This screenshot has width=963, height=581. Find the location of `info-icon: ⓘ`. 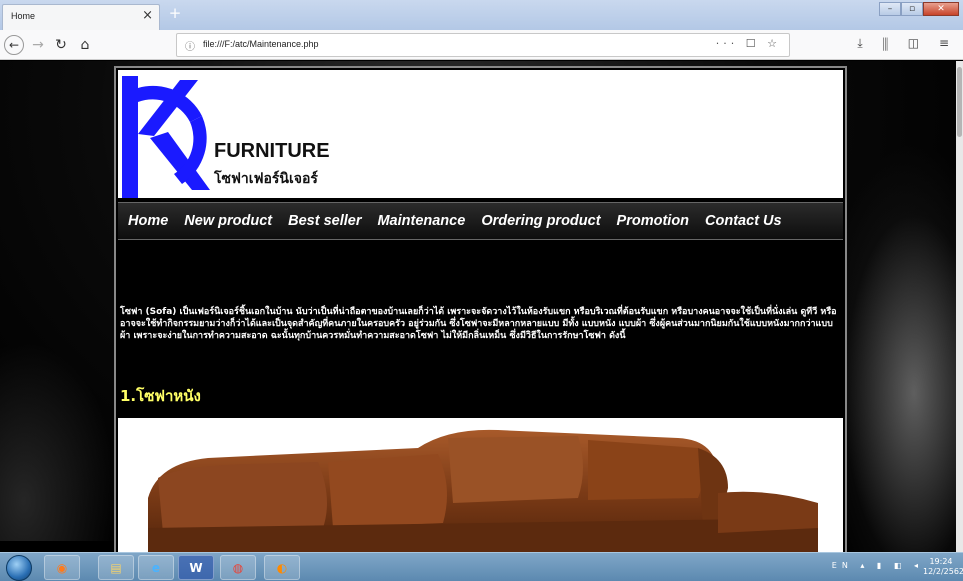

info-icon: ⓘ is located at coordinates (190, 45).